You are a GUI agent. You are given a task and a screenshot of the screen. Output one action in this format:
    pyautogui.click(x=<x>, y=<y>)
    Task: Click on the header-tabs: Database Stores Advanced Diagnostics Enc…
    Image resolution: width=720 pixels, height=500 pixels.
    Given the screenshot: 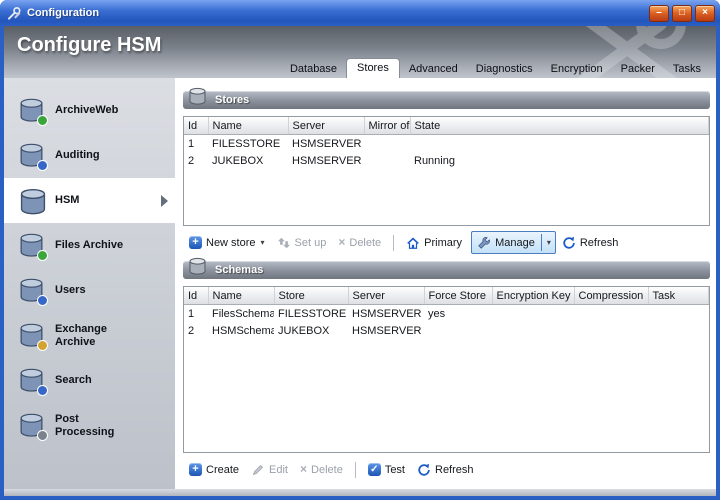 What is the action you would take?
    pyautogui.click(x=495, y=68)
    